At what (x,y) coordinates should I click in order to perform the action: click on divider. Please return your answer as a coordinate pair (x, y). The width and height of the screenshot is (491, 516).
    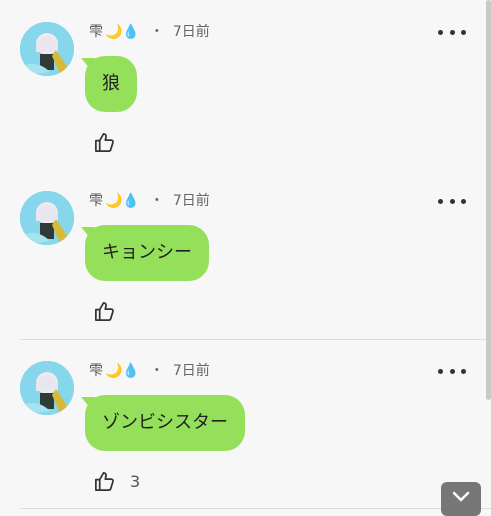
    Looking at the image, I should click on (255, 508).